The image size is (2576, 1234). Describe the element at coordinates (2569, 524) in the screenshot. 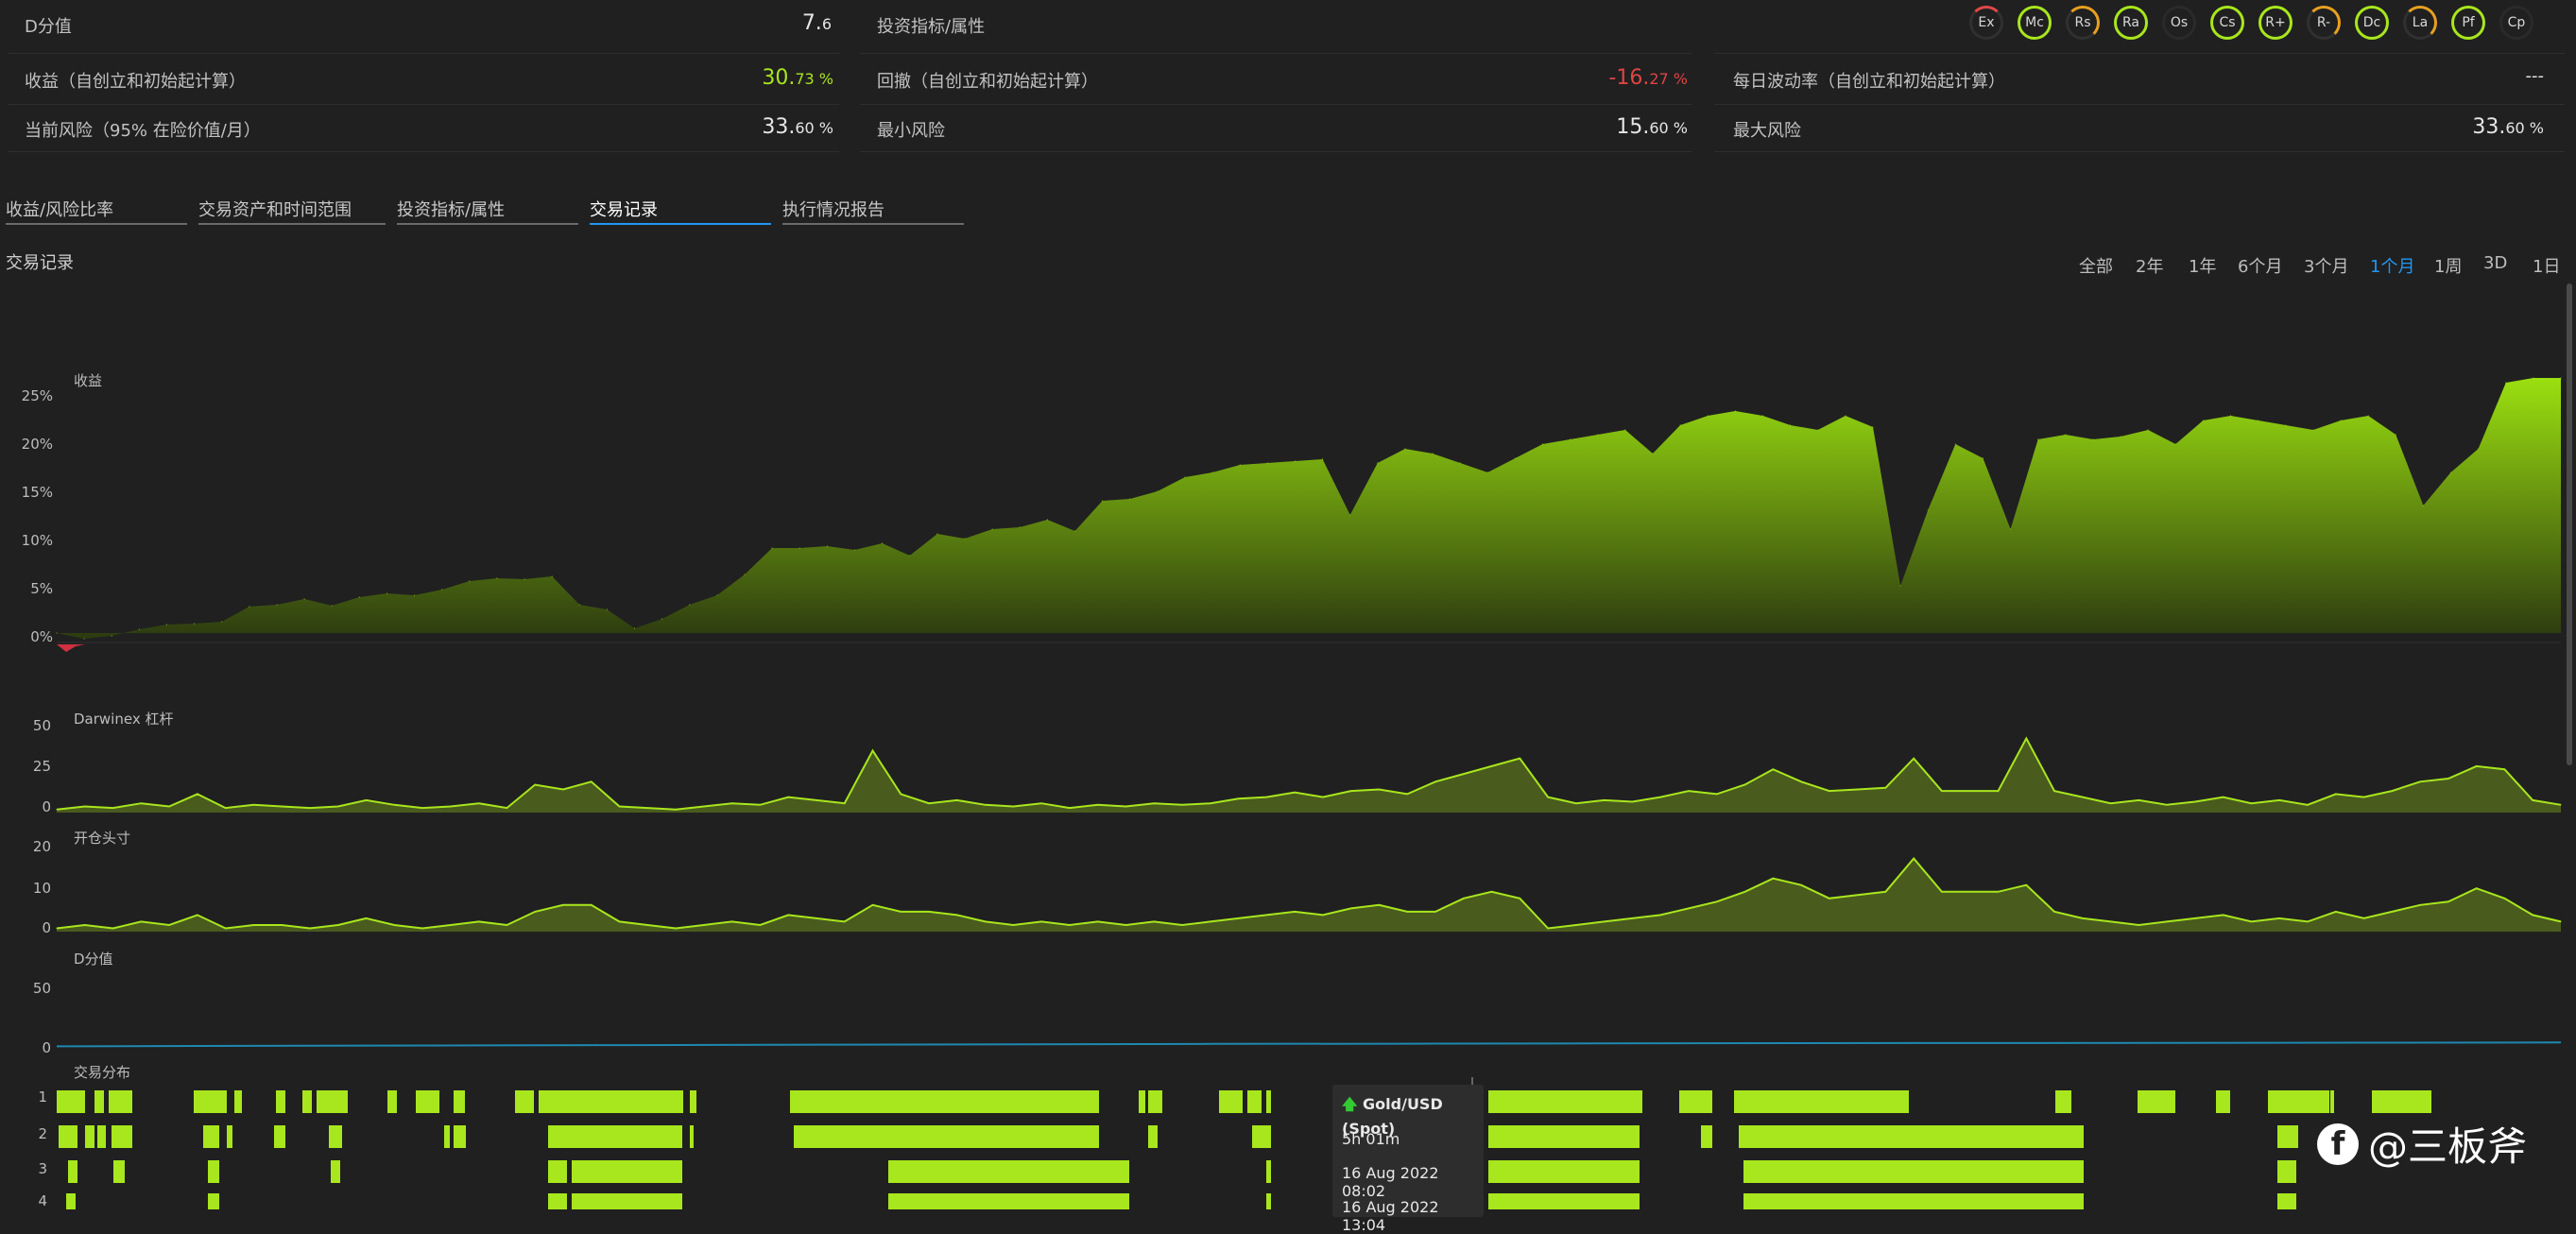

I see `scrollbar` at that location.